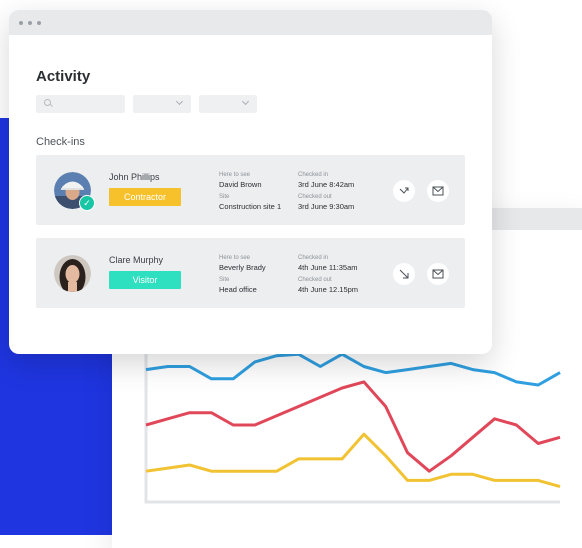 This screenshot has width=582, height=548. I want to click on arrow-up-right-icon, so click(404, 190).